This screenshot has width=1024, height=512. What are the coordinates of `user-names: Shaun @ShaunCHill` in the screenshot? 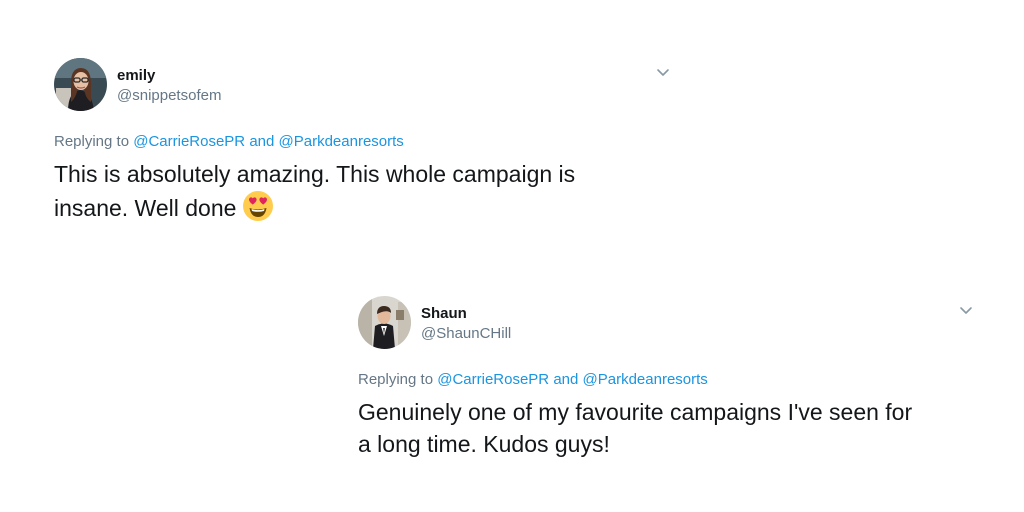 It's located at (466, 323).